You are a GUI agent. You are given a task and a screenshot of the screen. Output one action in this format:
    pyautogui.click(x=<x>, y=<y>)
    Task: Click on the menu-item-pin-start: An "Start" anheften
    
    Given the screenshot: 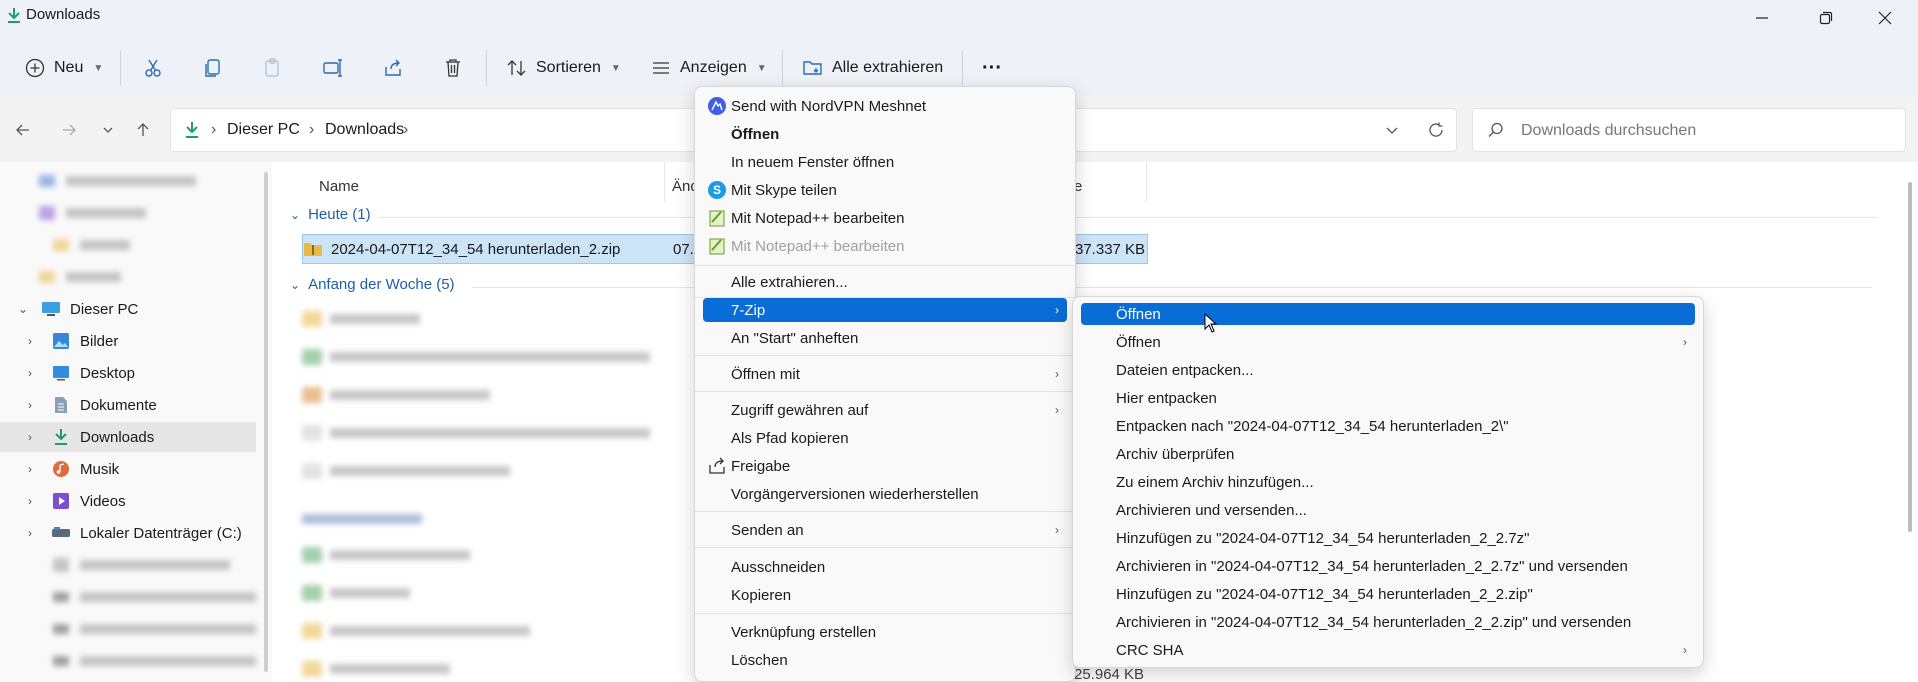 What is the action you would take?
    pyautogui.click(x=885, y=338)
    